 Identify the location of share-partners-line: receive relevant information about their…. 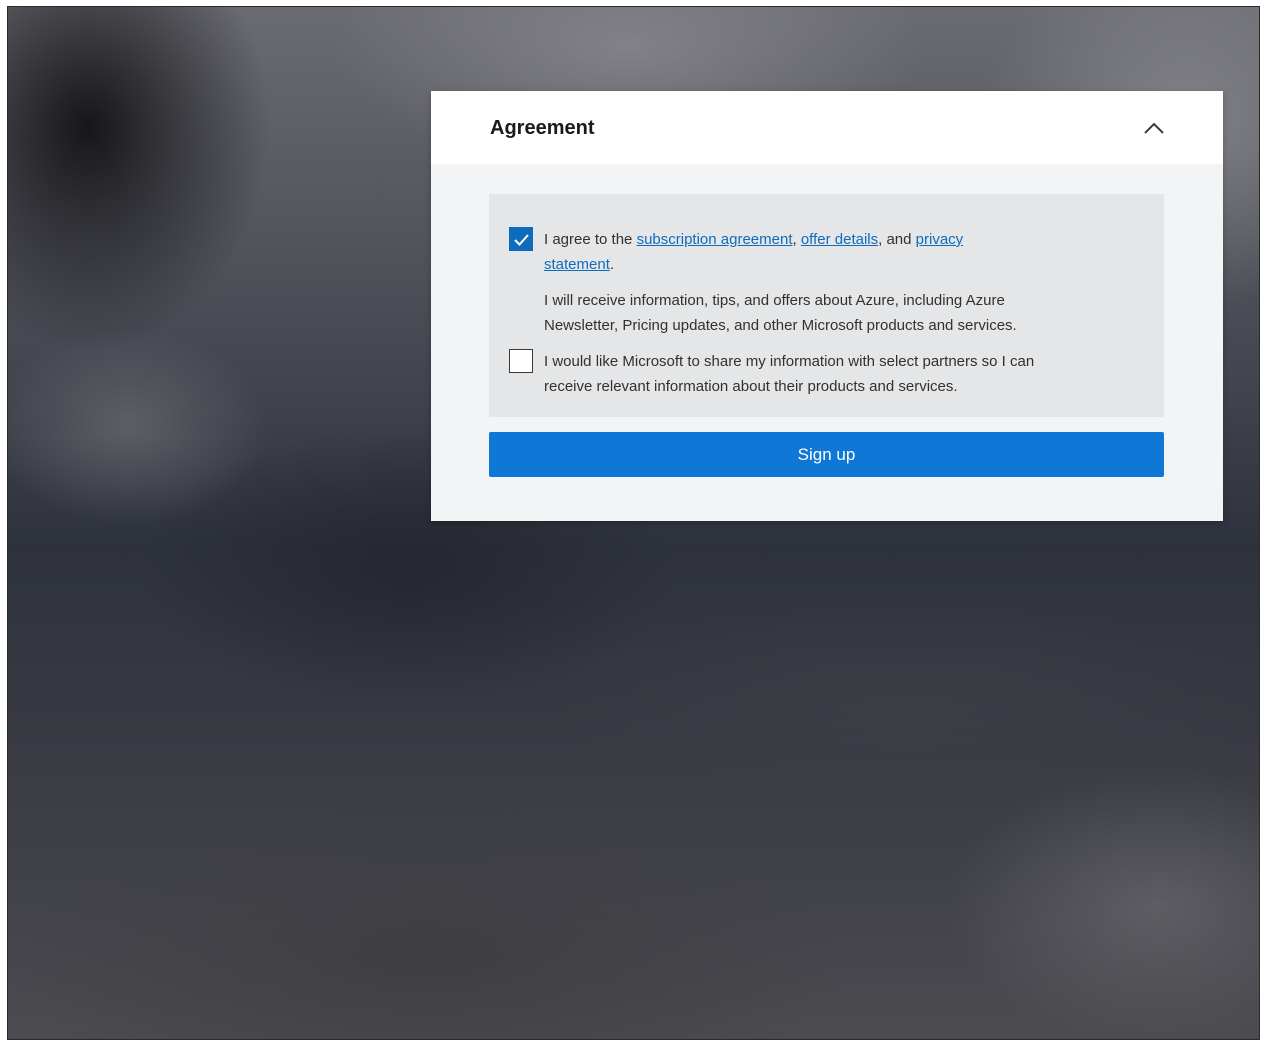
(751, 386).